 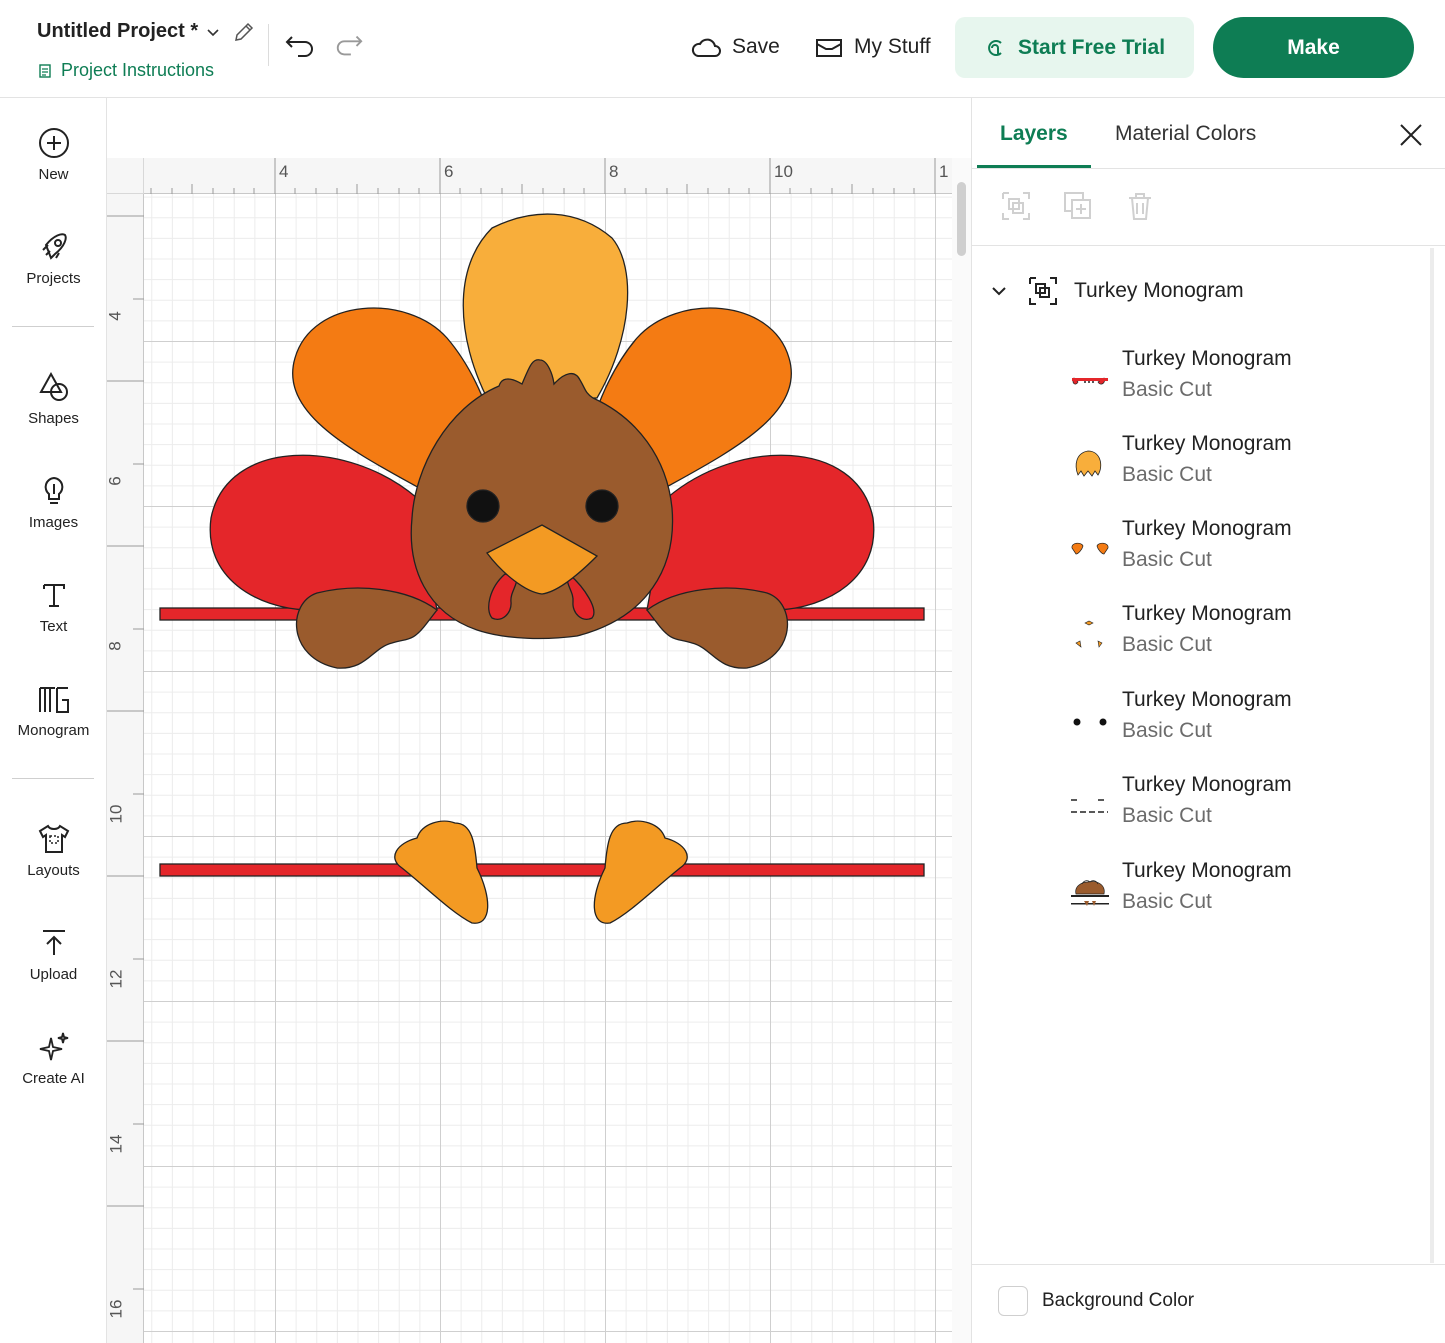 What do you see at coordinates (53, 1046) in the screenshot?
I see `sparkle-icon` at bounding box center [53, 1046].